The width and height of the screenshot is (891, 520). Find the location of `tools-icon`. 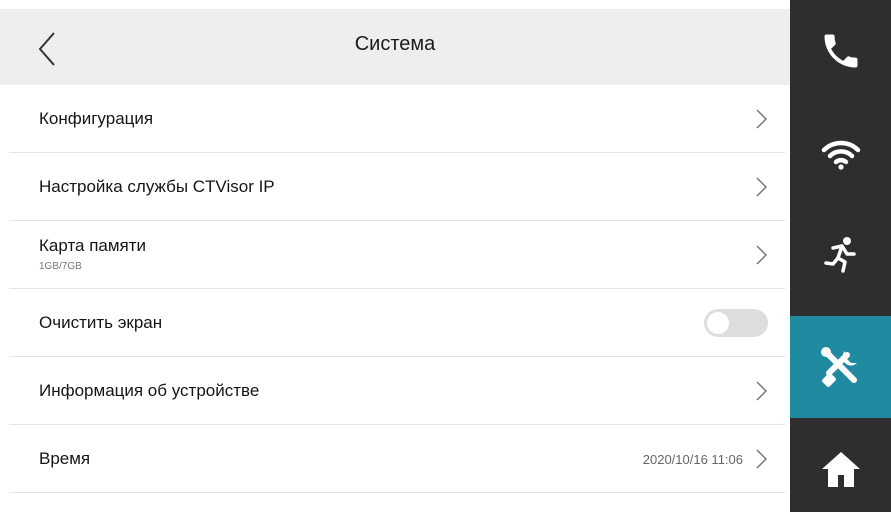

tools-icon is located at coordinates (838, 367).